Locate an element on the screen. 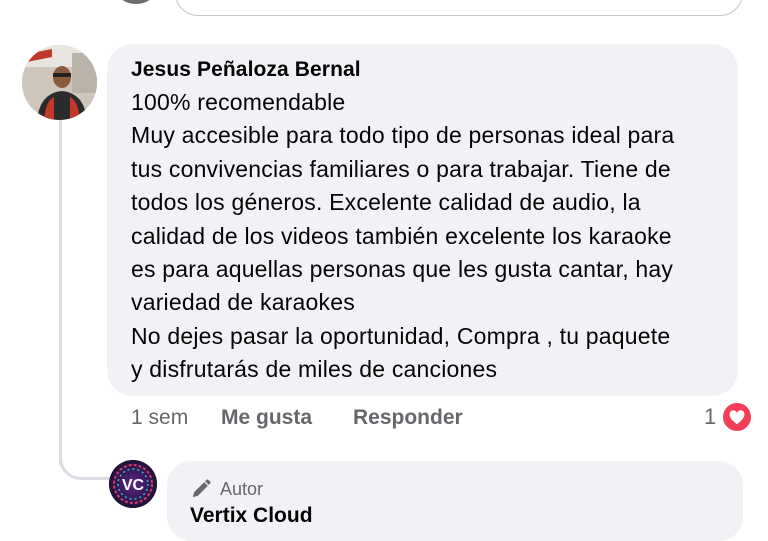  heart-glyph is located at coordinates (737, 416).